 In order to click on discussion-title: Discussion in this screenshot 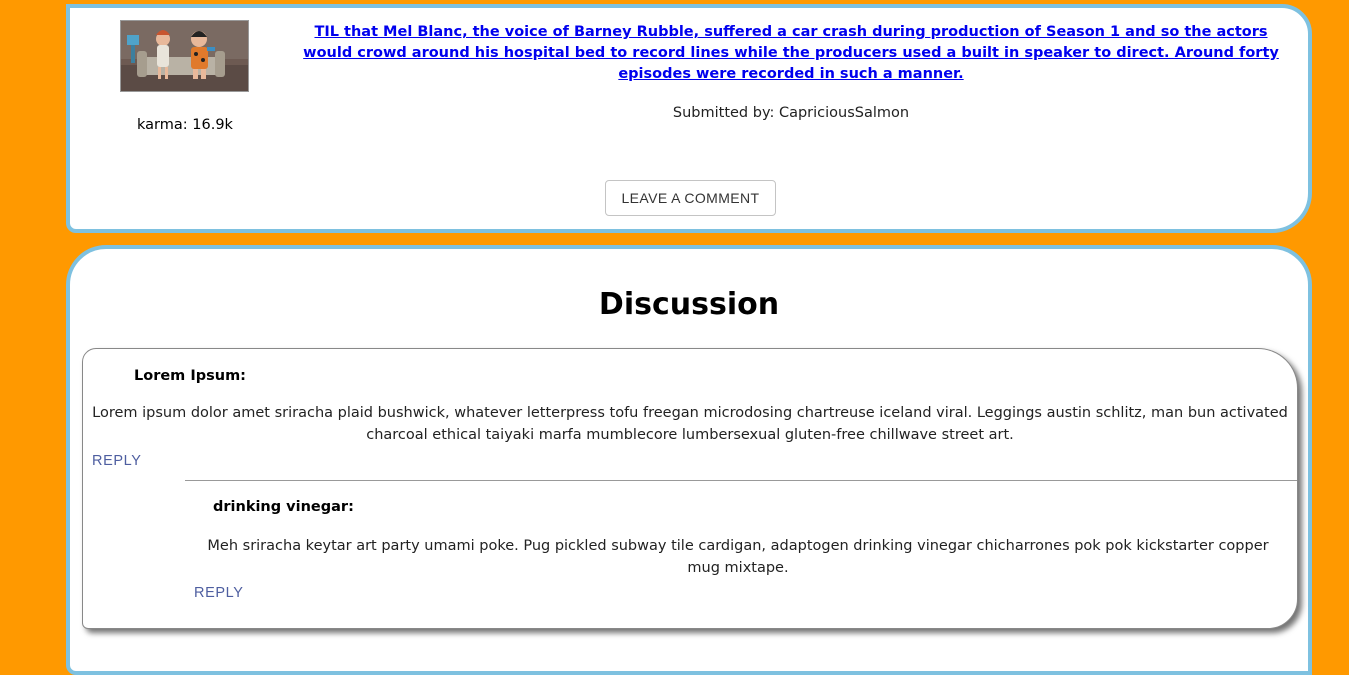, I will do `click(689, 304)`.